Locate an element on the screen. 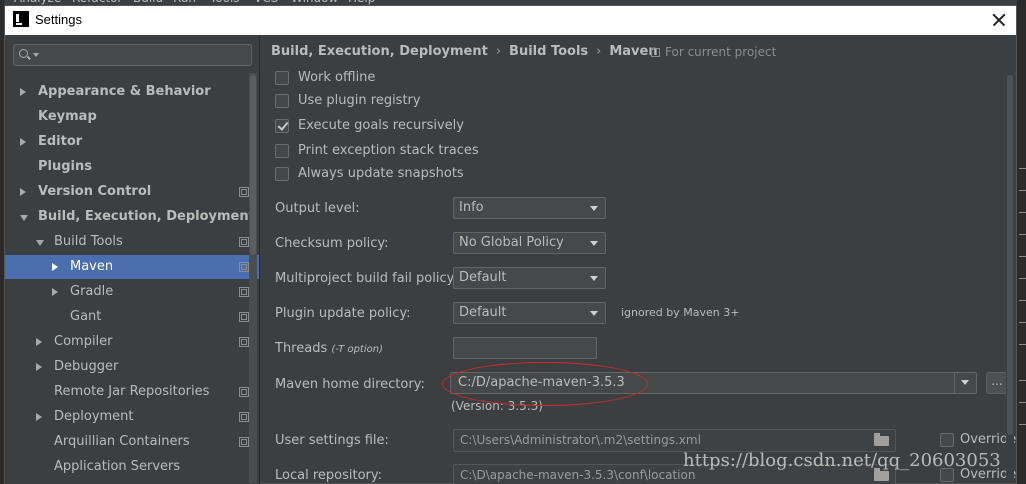  tree-item-clouds: Clouds is located at coordinates (132, 482).